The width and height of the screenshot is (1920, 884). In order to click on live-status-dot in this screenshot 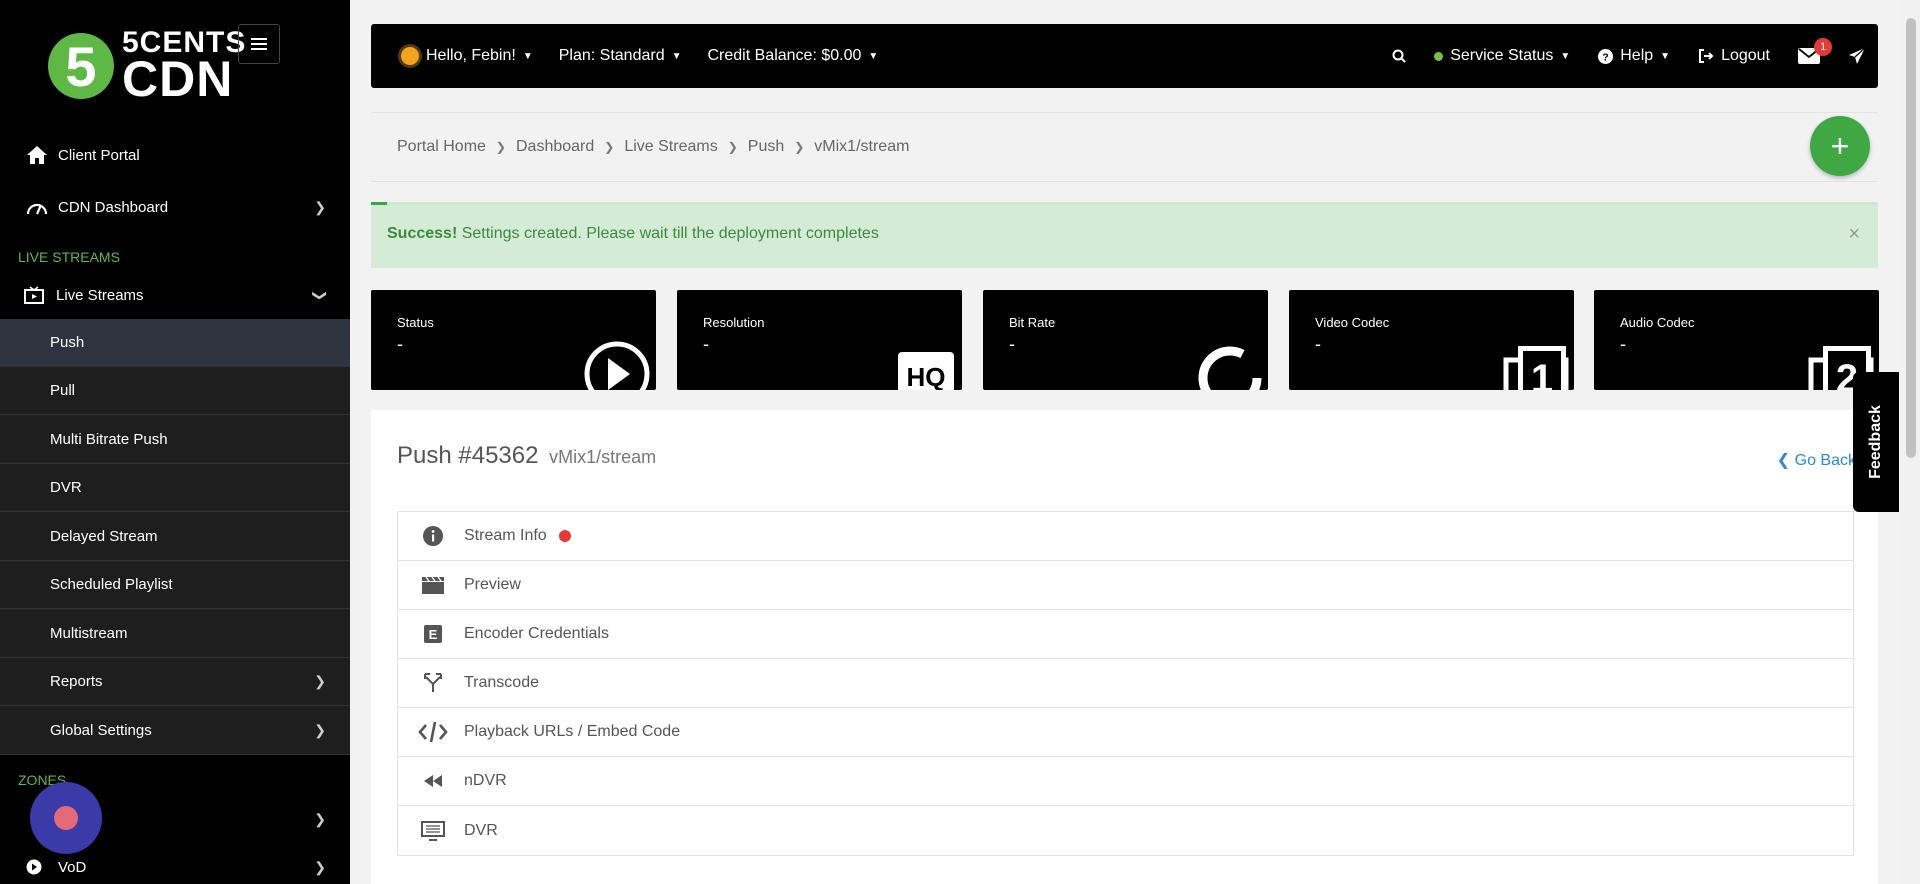, I will do `click(564, 536)`.